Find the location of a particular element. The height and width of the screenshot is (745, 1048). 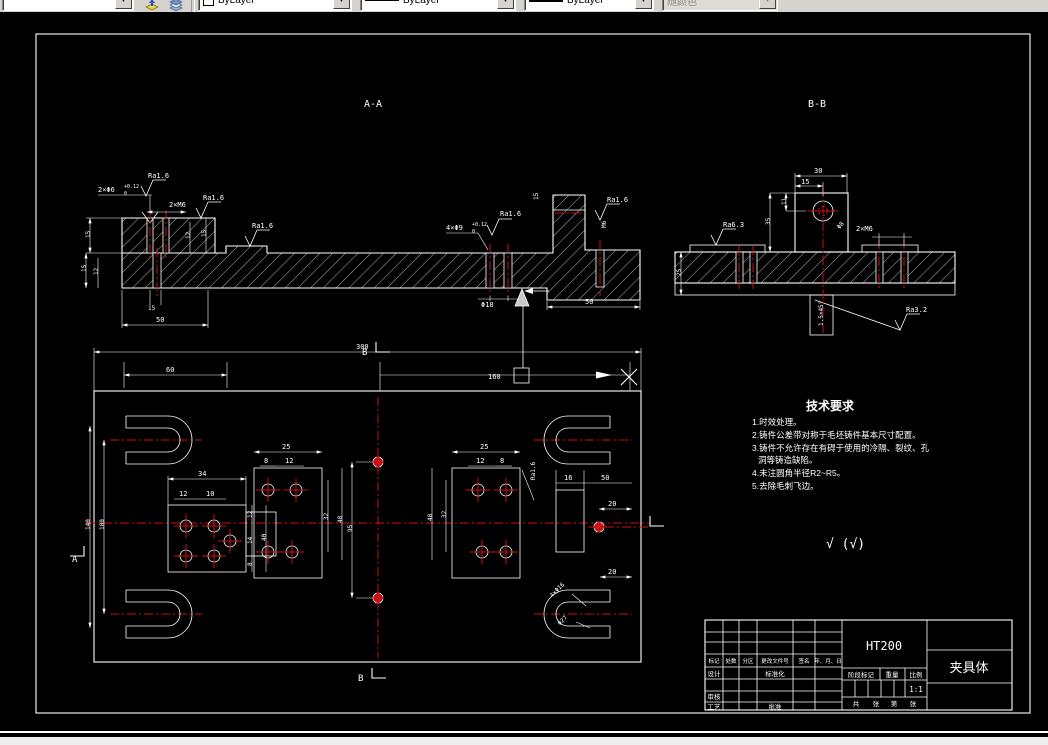

svg-text: 分区 is located at coordinates (748, 661).